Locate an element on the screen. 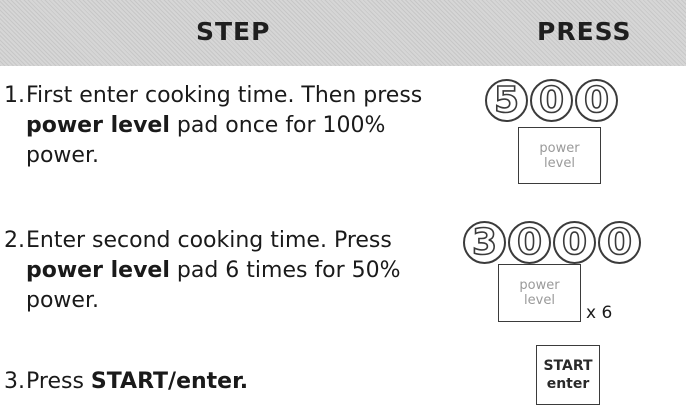  digit-keys-500: 5 0 0 is located at coordinates (551, 100).